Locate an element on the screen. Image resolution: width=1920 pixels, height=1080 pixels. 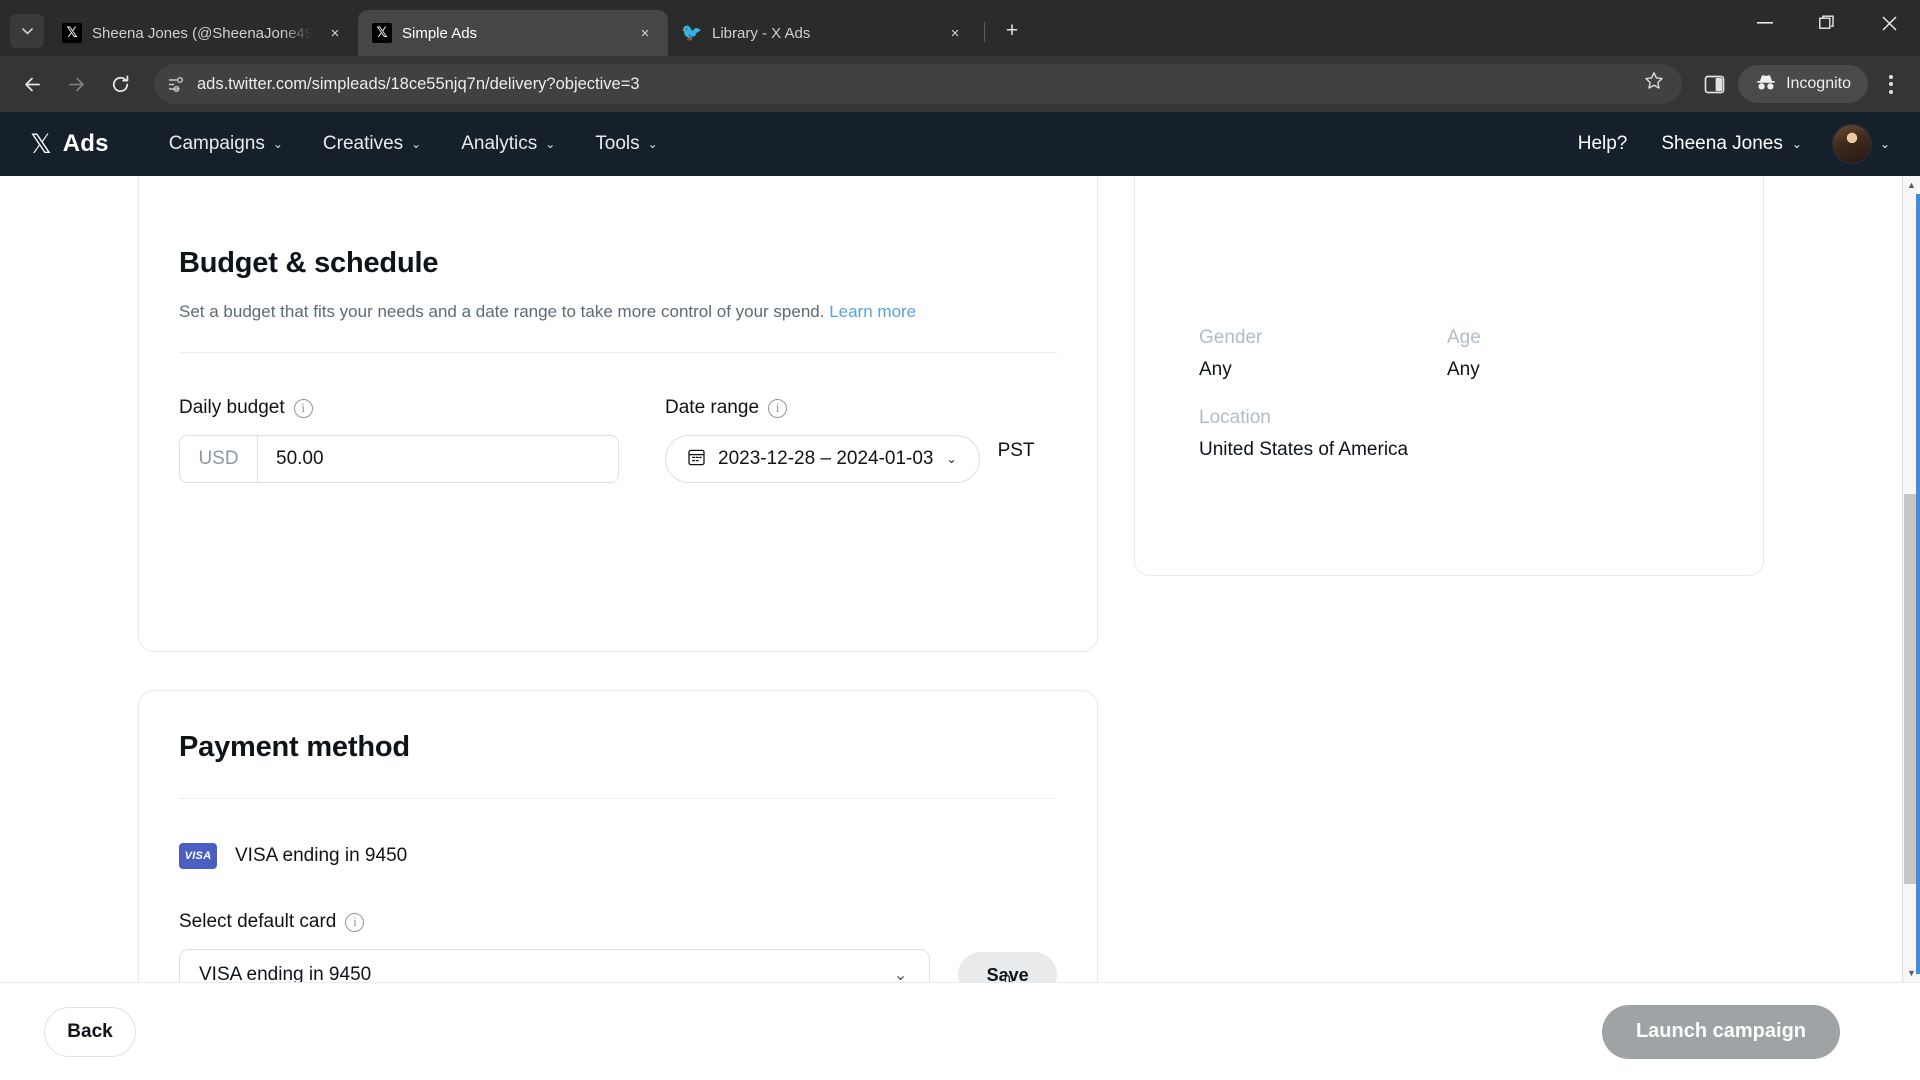
star-icon is located at coordinates (1654, 84).